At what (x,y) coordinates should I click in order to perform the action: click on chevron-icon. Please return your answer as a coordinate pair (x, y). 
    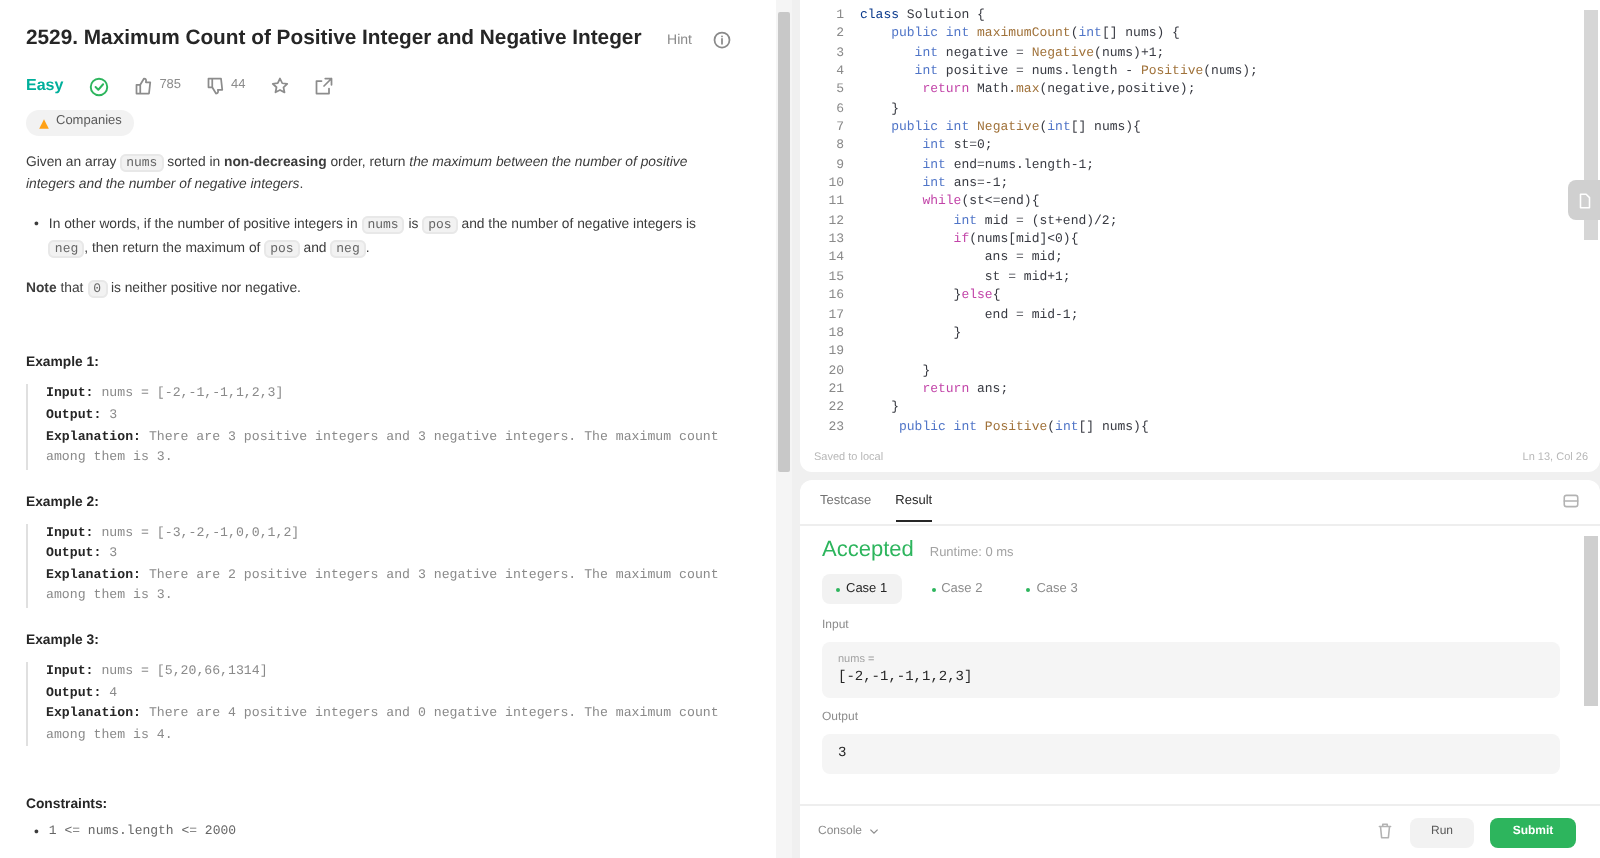
    Looking at the image, I should click on (874, 832).